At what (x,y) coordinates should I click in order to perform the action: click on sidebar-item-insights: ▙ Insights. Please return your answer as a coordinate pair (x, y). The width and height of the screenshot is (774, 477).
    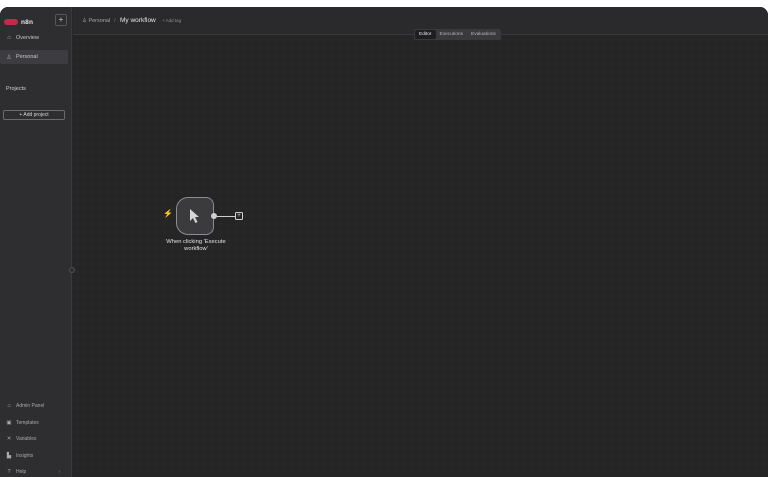
    Looking at the image, I should click on (35, 456).